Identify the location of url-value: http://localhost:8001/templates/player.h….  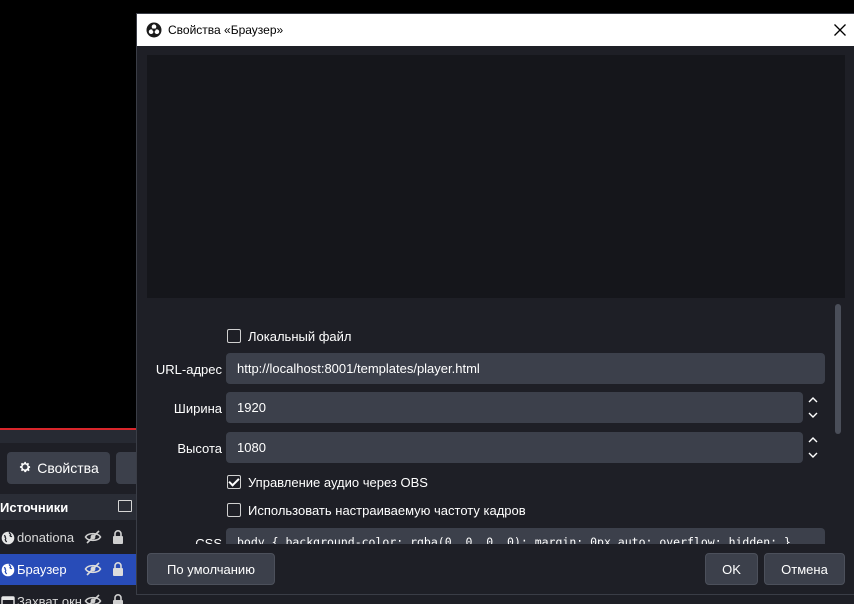
(358, 368).